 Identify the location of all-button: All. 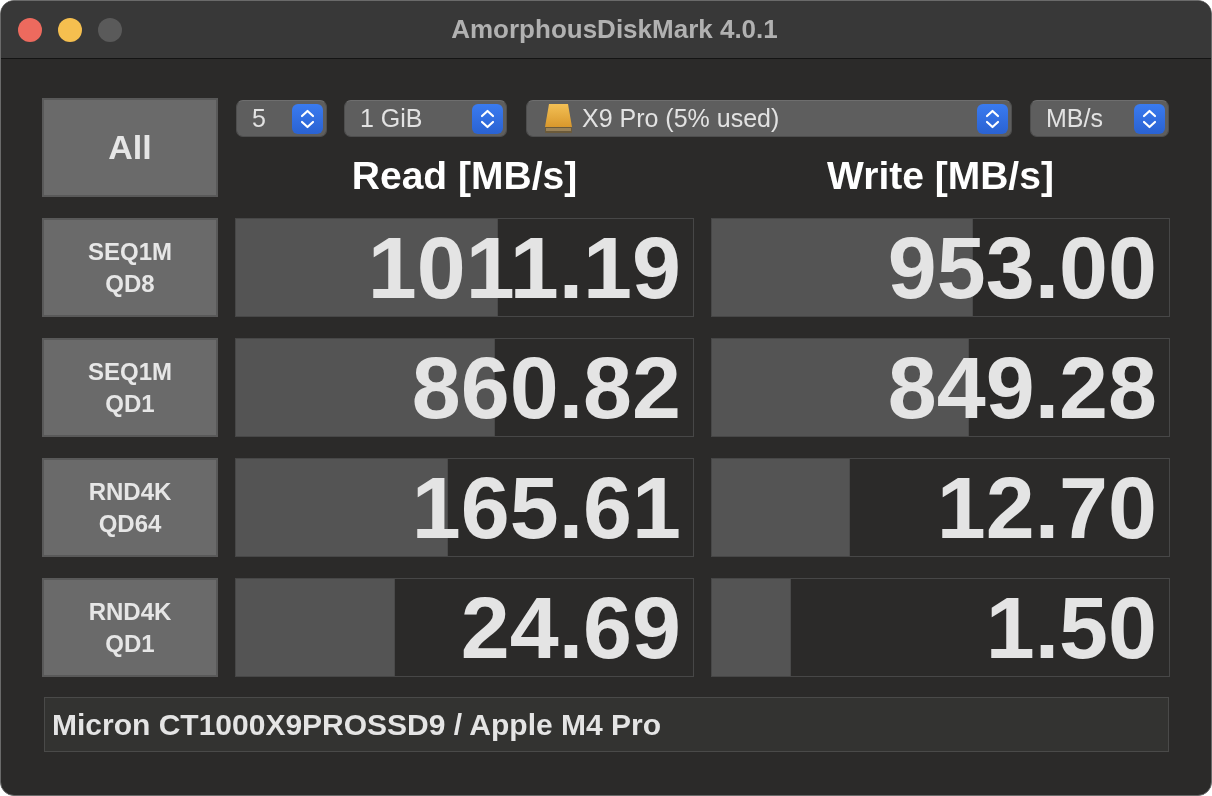
(130, 147).